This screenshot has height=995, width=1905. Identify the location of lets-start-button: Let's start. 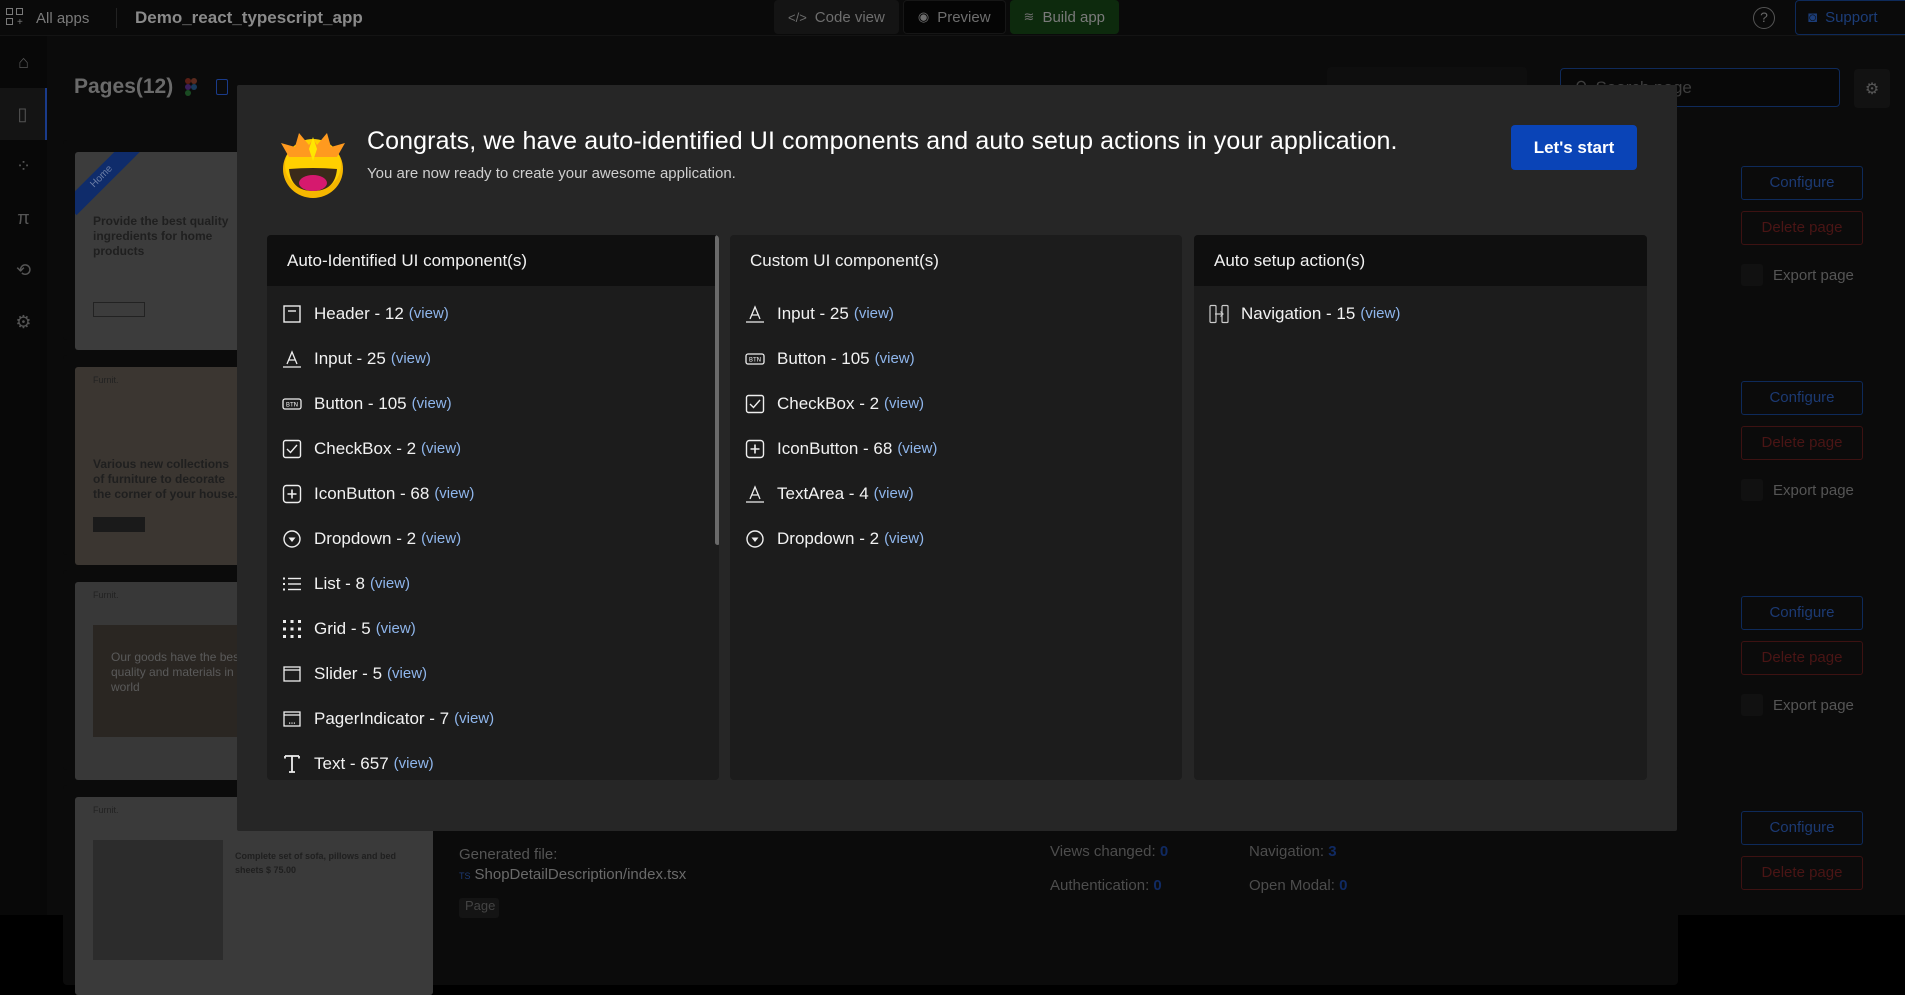
(1574, 147).